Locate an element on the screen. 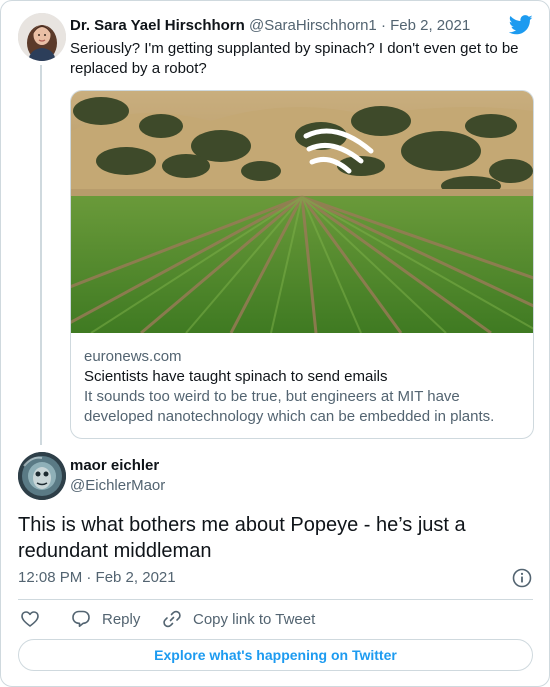  tweet-timestamp: 12:08 PM · Feb 2, 2021 is located at coordinates (97, 578).